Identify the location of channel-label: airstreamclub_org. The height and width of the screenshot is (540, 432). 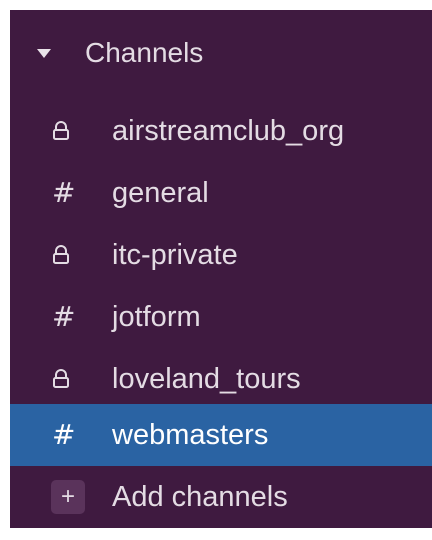
(228, 131).